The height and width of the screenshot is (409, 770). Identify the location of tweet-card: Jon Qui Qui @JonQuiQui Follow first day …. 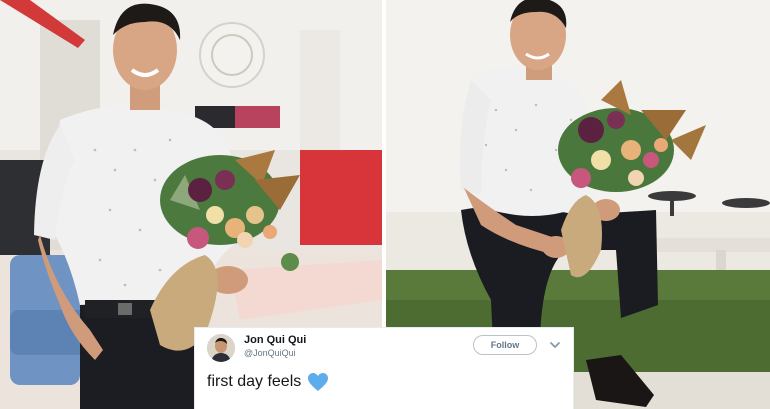
(384, 368).